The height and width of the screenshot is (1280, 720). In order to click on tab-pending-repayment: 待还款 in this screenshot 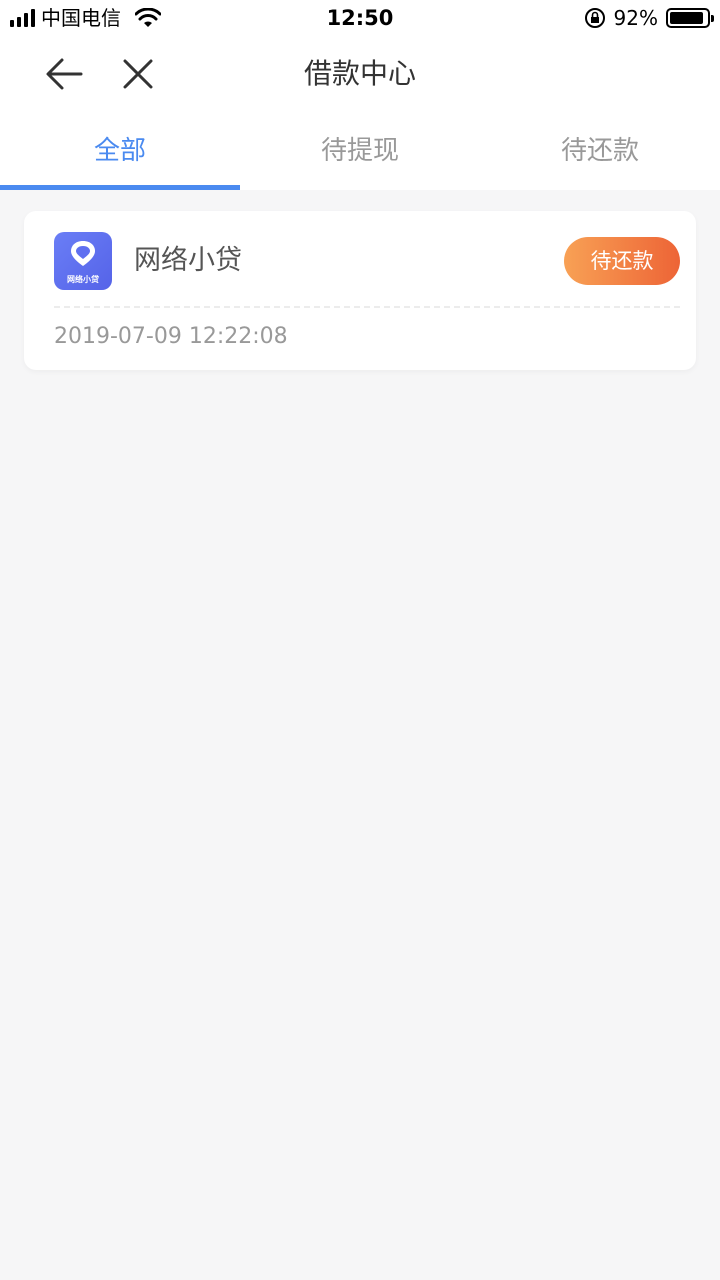, I will do `click(600, 151)`.